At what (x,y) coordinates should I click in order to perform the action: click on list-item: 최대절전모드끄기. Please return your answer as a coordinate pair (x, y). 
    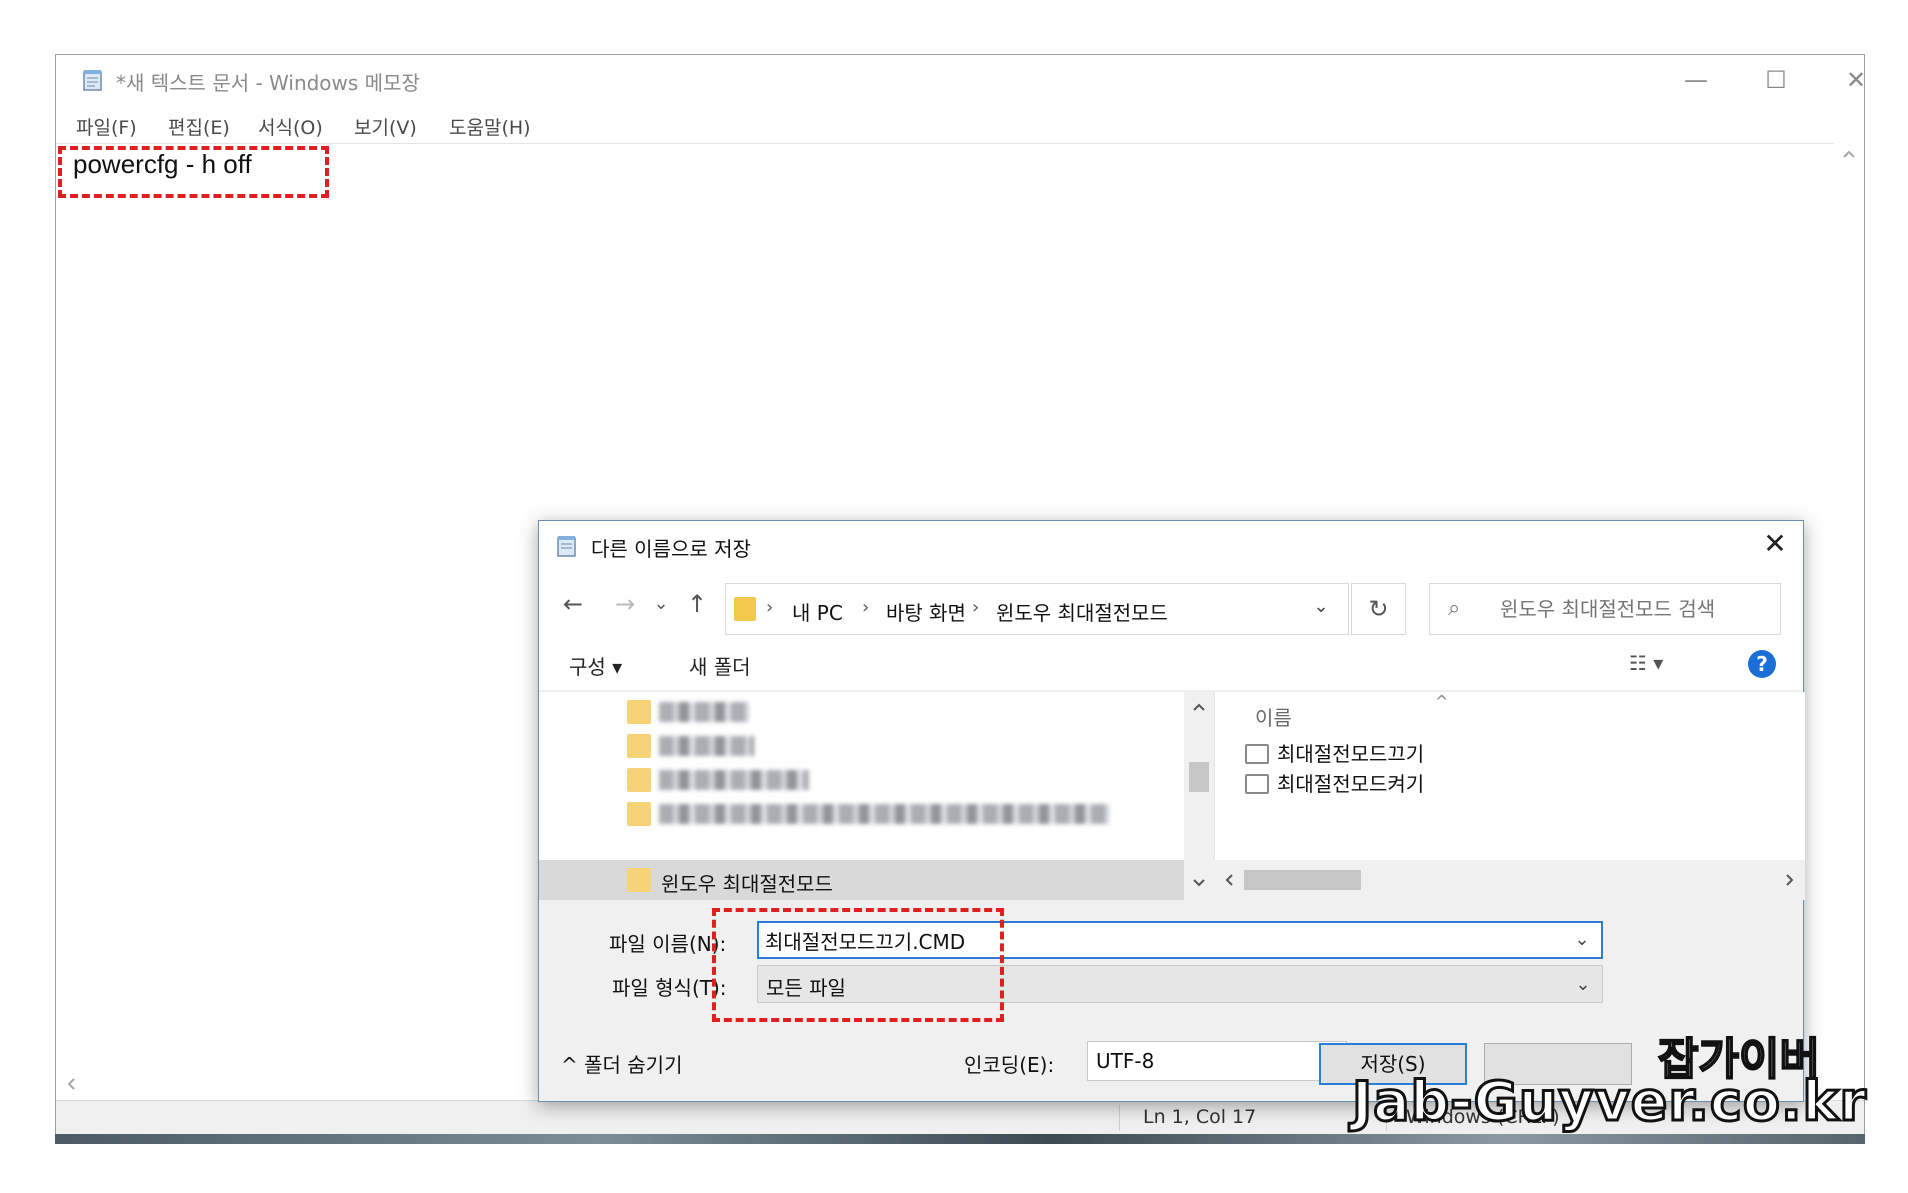
    Looking at the image, I should click on (1334, 752).